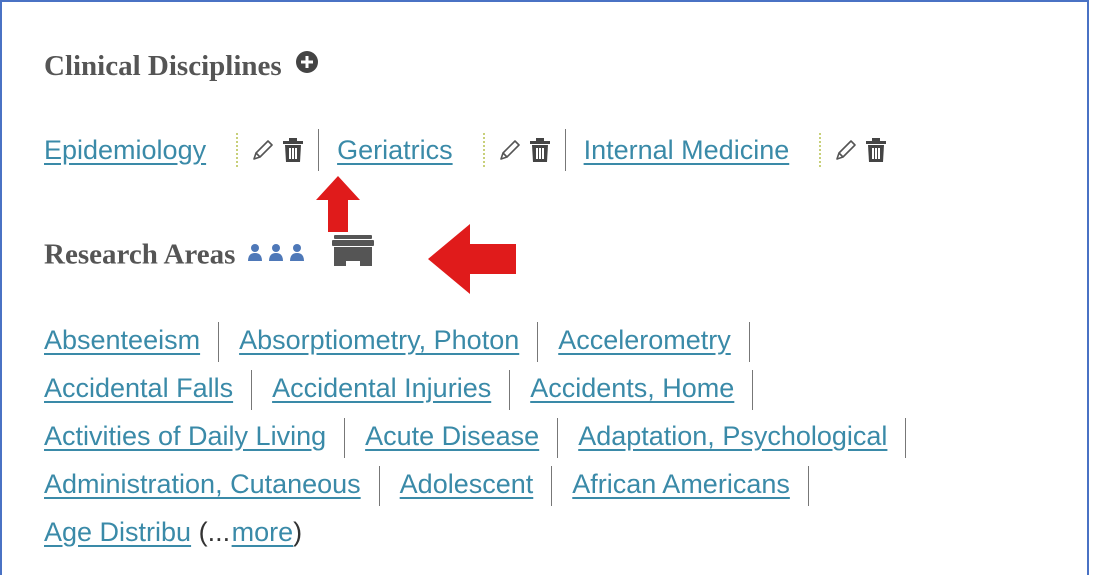  Describe the element at coordinates (140, 254) in the screenshot. I see `research-areas-title: Research Areas` at that location.